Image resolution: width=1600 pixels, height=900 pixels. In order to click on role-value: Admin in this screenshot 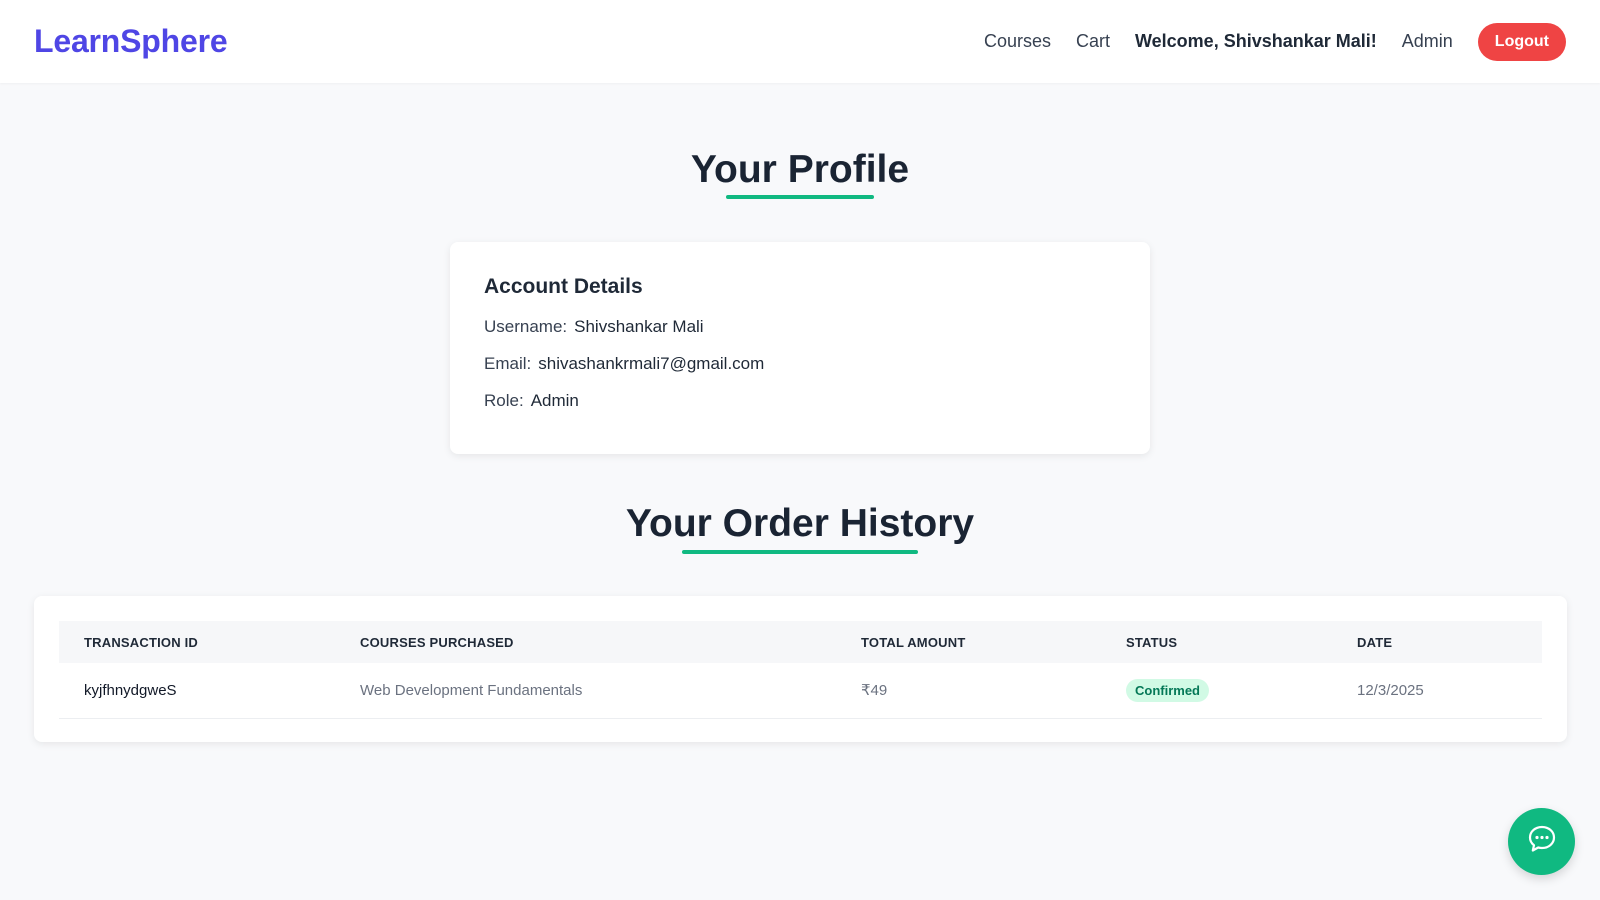, I will do `click(554, 400)`.